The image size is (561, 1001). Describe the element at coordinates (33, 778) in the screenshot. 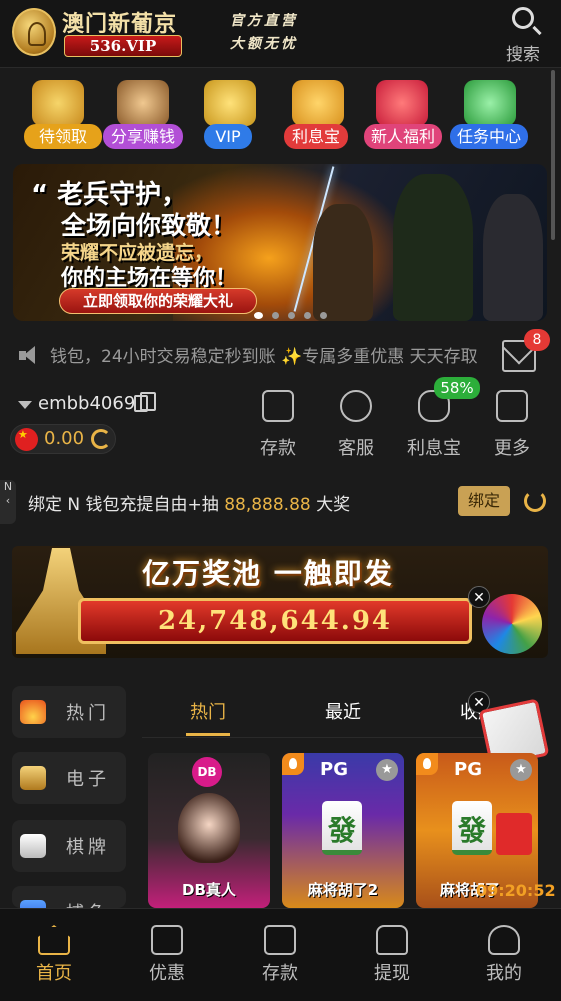

I see `slot-777-icon` at that location.